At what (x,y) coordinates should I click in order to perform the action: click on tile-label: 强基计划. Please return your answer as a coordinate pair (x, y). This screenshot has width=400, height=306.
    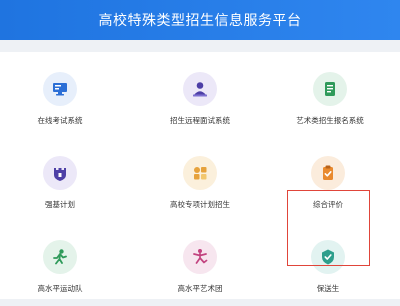
    Looking at the image, I should click on (60, 204).